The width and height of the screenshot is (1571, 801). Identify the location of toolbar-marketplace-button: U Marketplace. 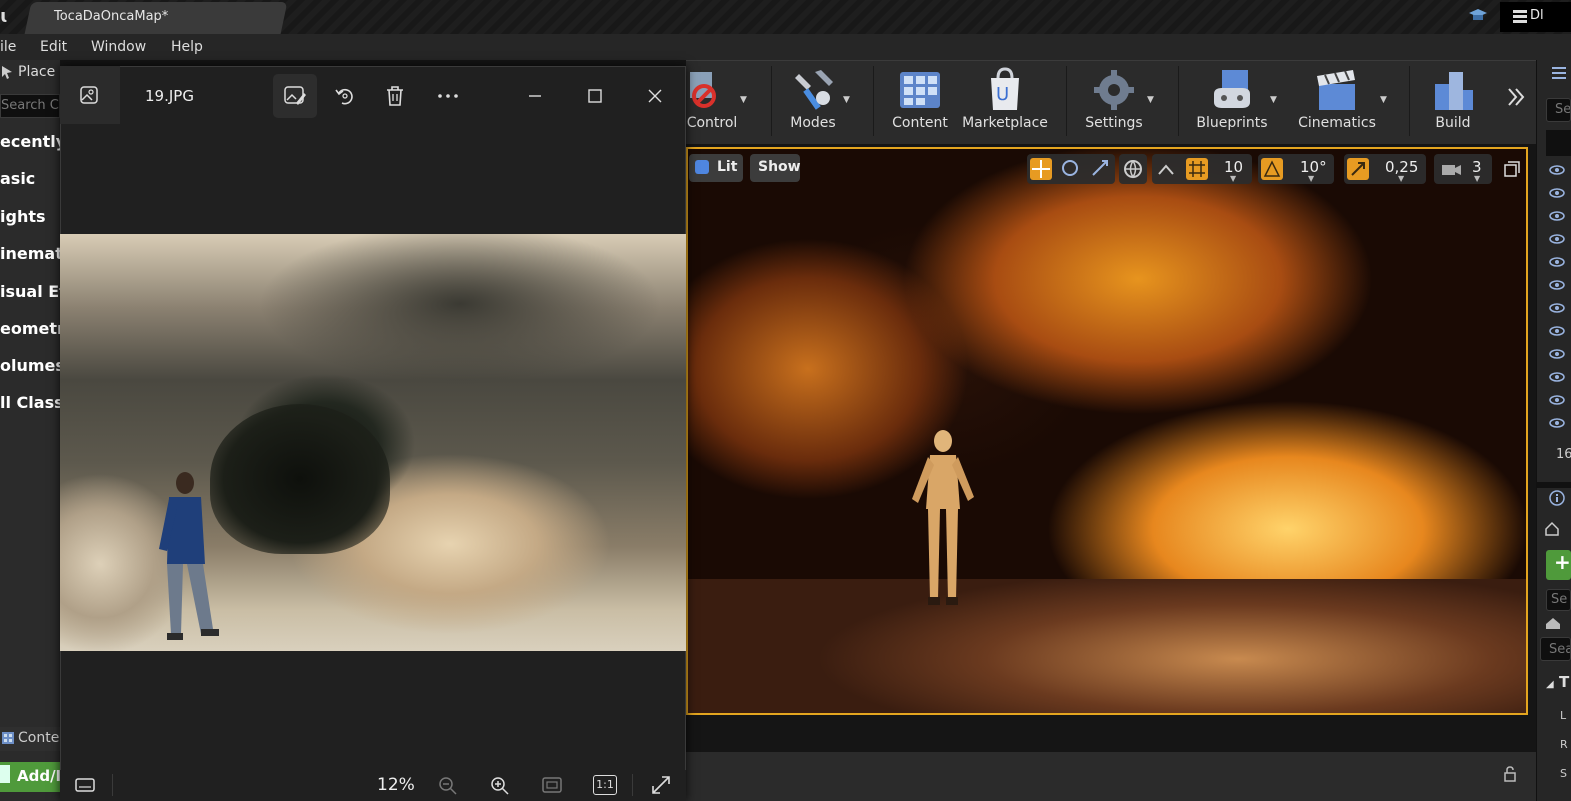
(1005, 101).